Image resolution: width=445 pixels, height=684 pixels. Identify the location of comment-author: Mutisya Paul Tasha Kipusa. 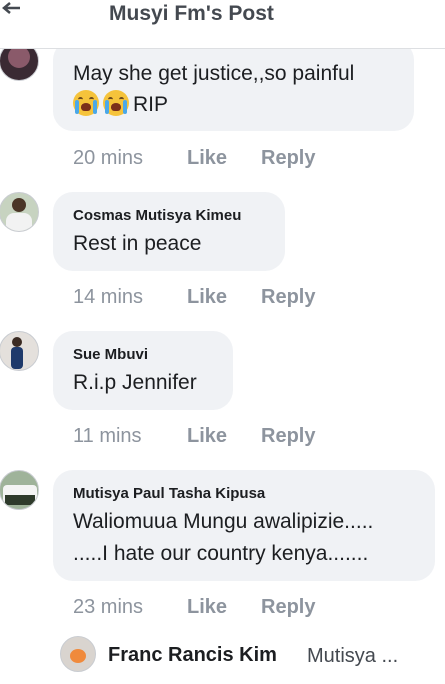
(169, 493).